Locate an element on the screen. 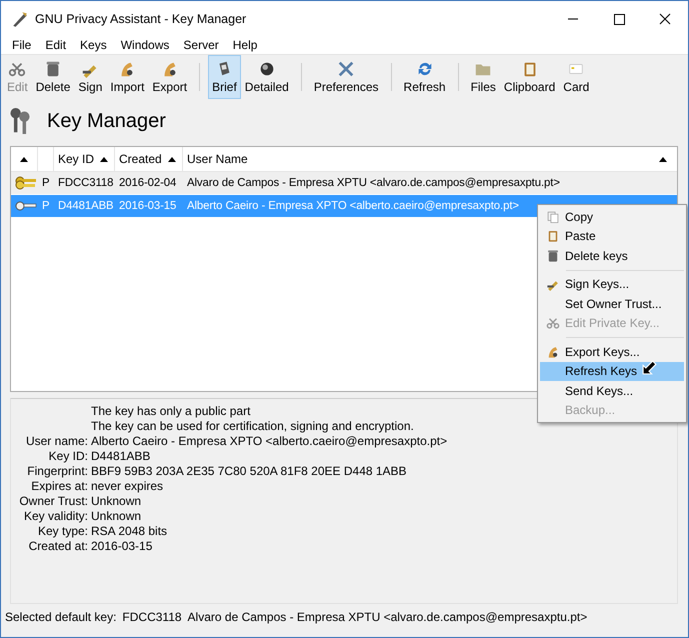  menu-item: Edit is located at coordinates (56, 45).